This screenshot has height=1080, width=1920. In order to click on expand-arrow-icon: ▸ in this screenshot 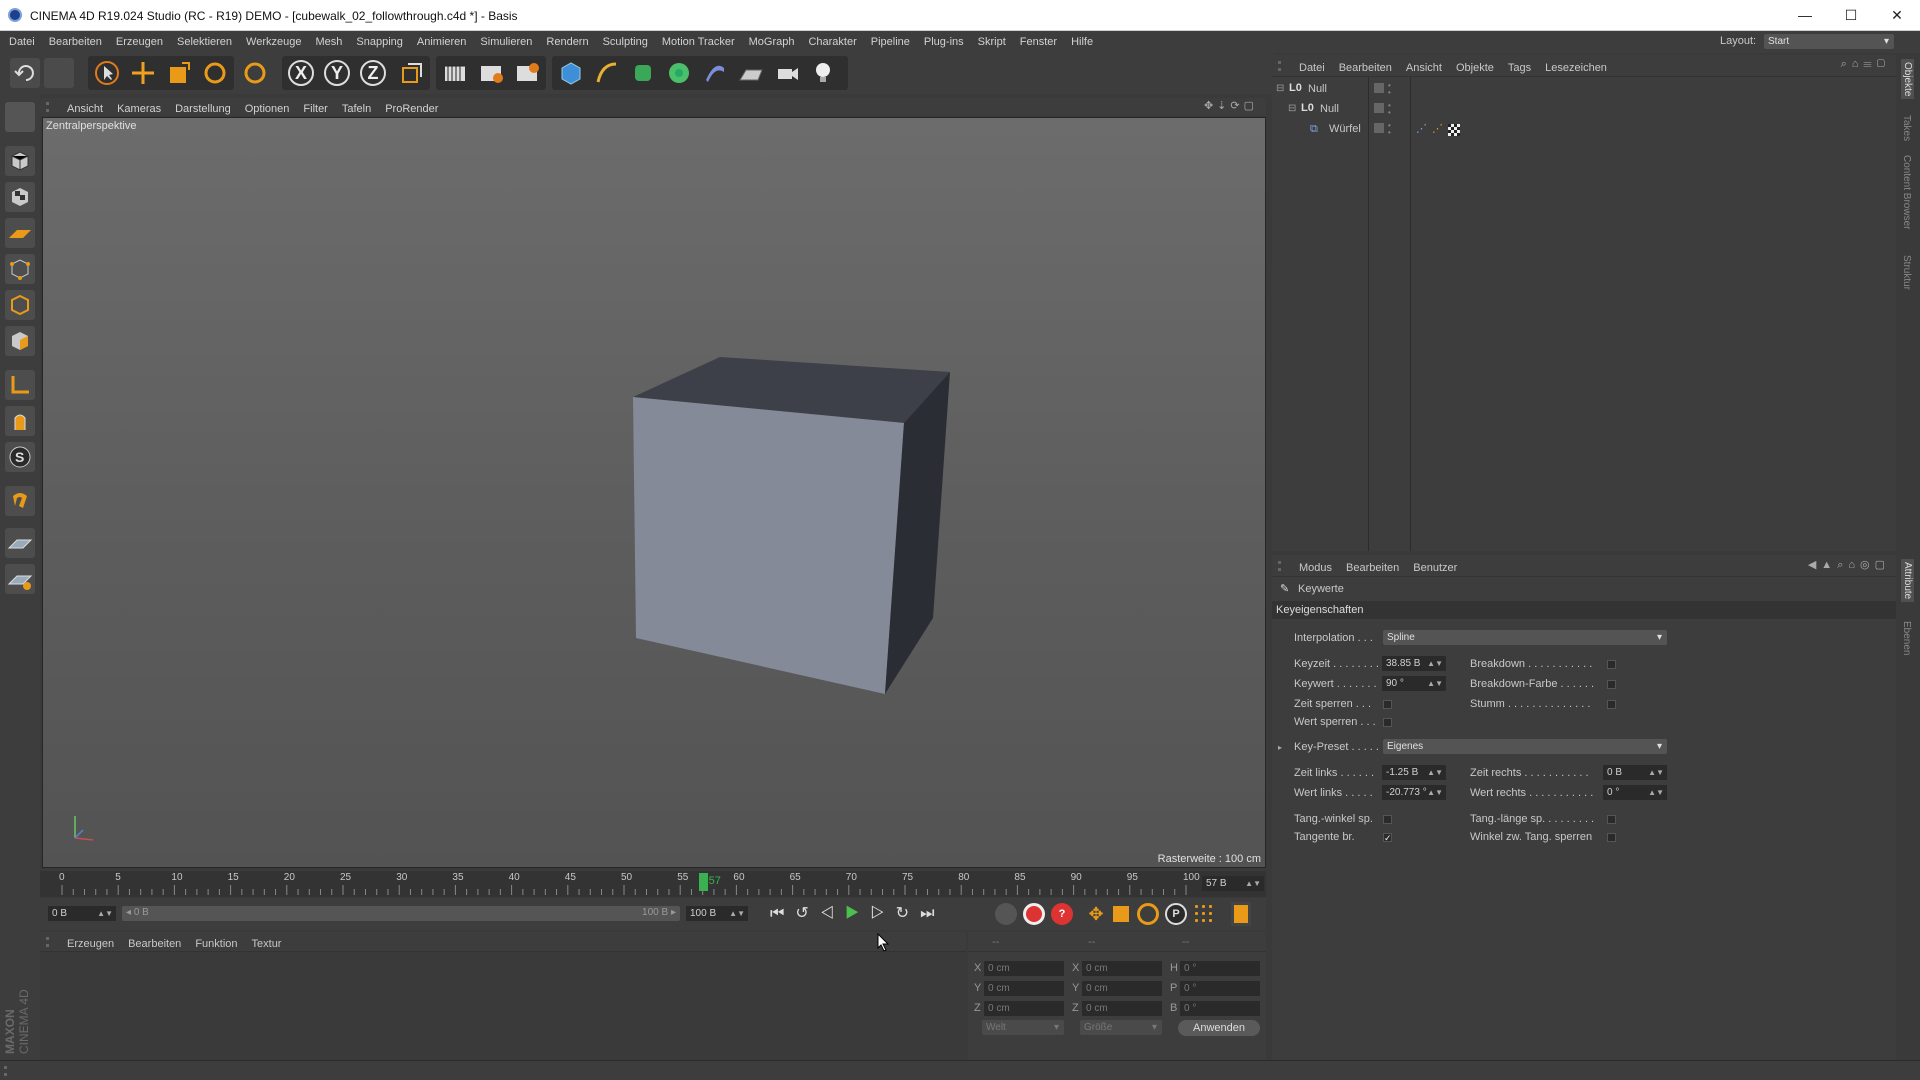, I will do `click(1280, 747)`.